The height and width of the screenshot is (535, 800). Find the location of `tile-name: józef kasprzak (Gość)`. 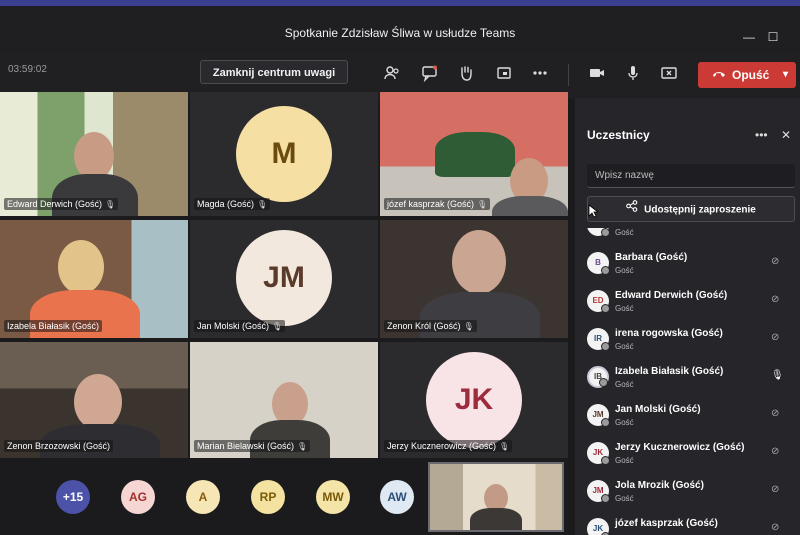

tile-name: józef kasprzak (Gość) is located at coordinates (431, 204).